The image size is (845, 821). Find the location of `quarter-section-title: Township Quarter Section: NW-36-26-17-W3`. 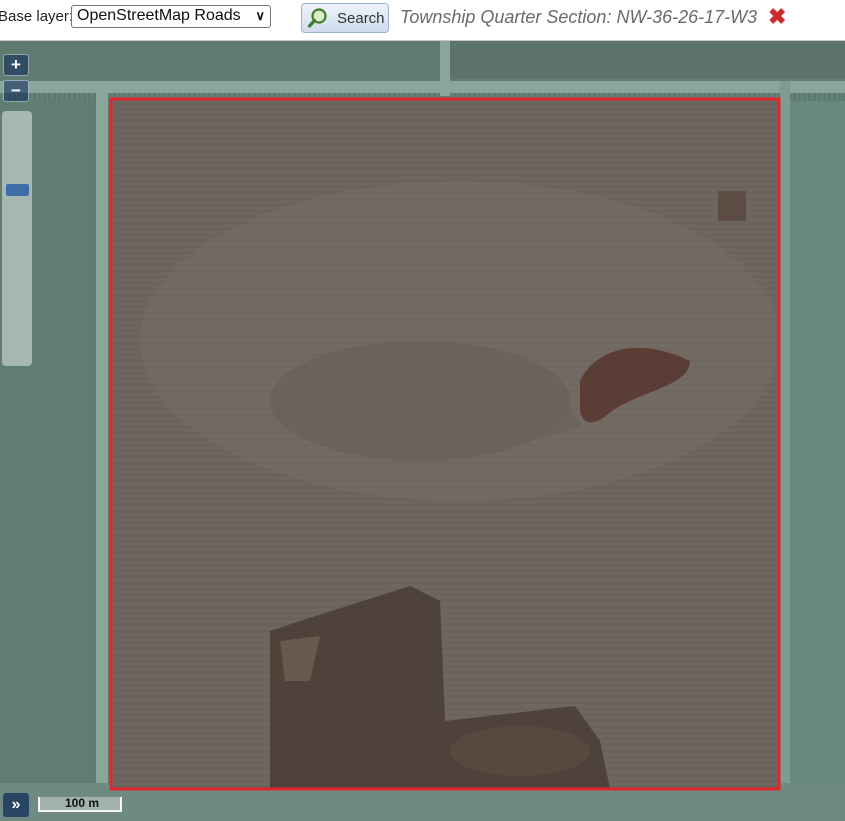

quarter-section-title: Township Quarter Section: NW-36-26-17-W3 is located at coordinates (579, 17).